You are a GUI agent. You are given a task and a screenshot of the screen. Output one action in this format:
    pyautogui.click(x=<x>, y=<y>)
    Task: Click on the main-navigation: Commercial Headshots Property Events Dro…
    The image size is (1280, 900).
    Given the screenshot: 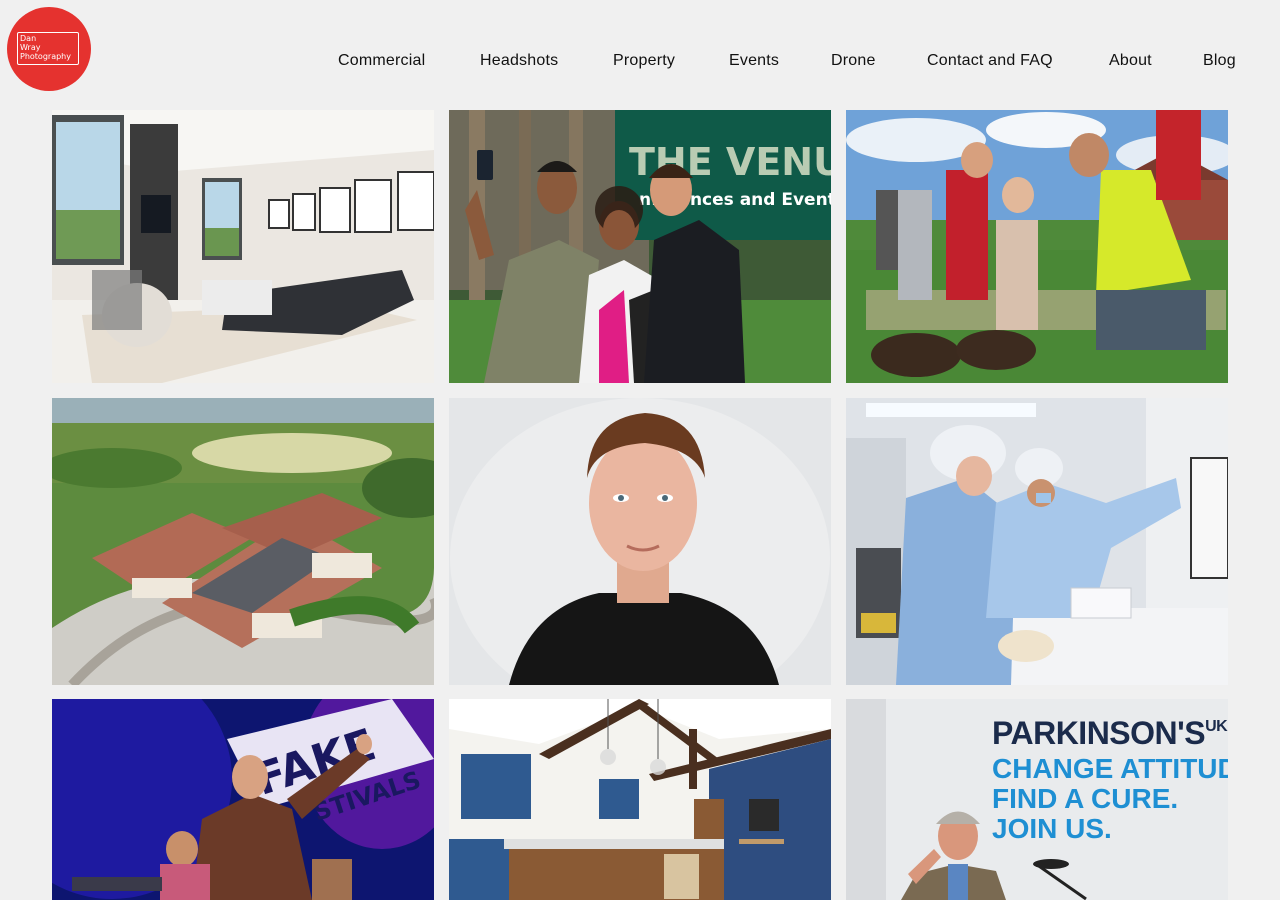 What is the action you would take?
    pyautogui.click(x=640, y=61)
    